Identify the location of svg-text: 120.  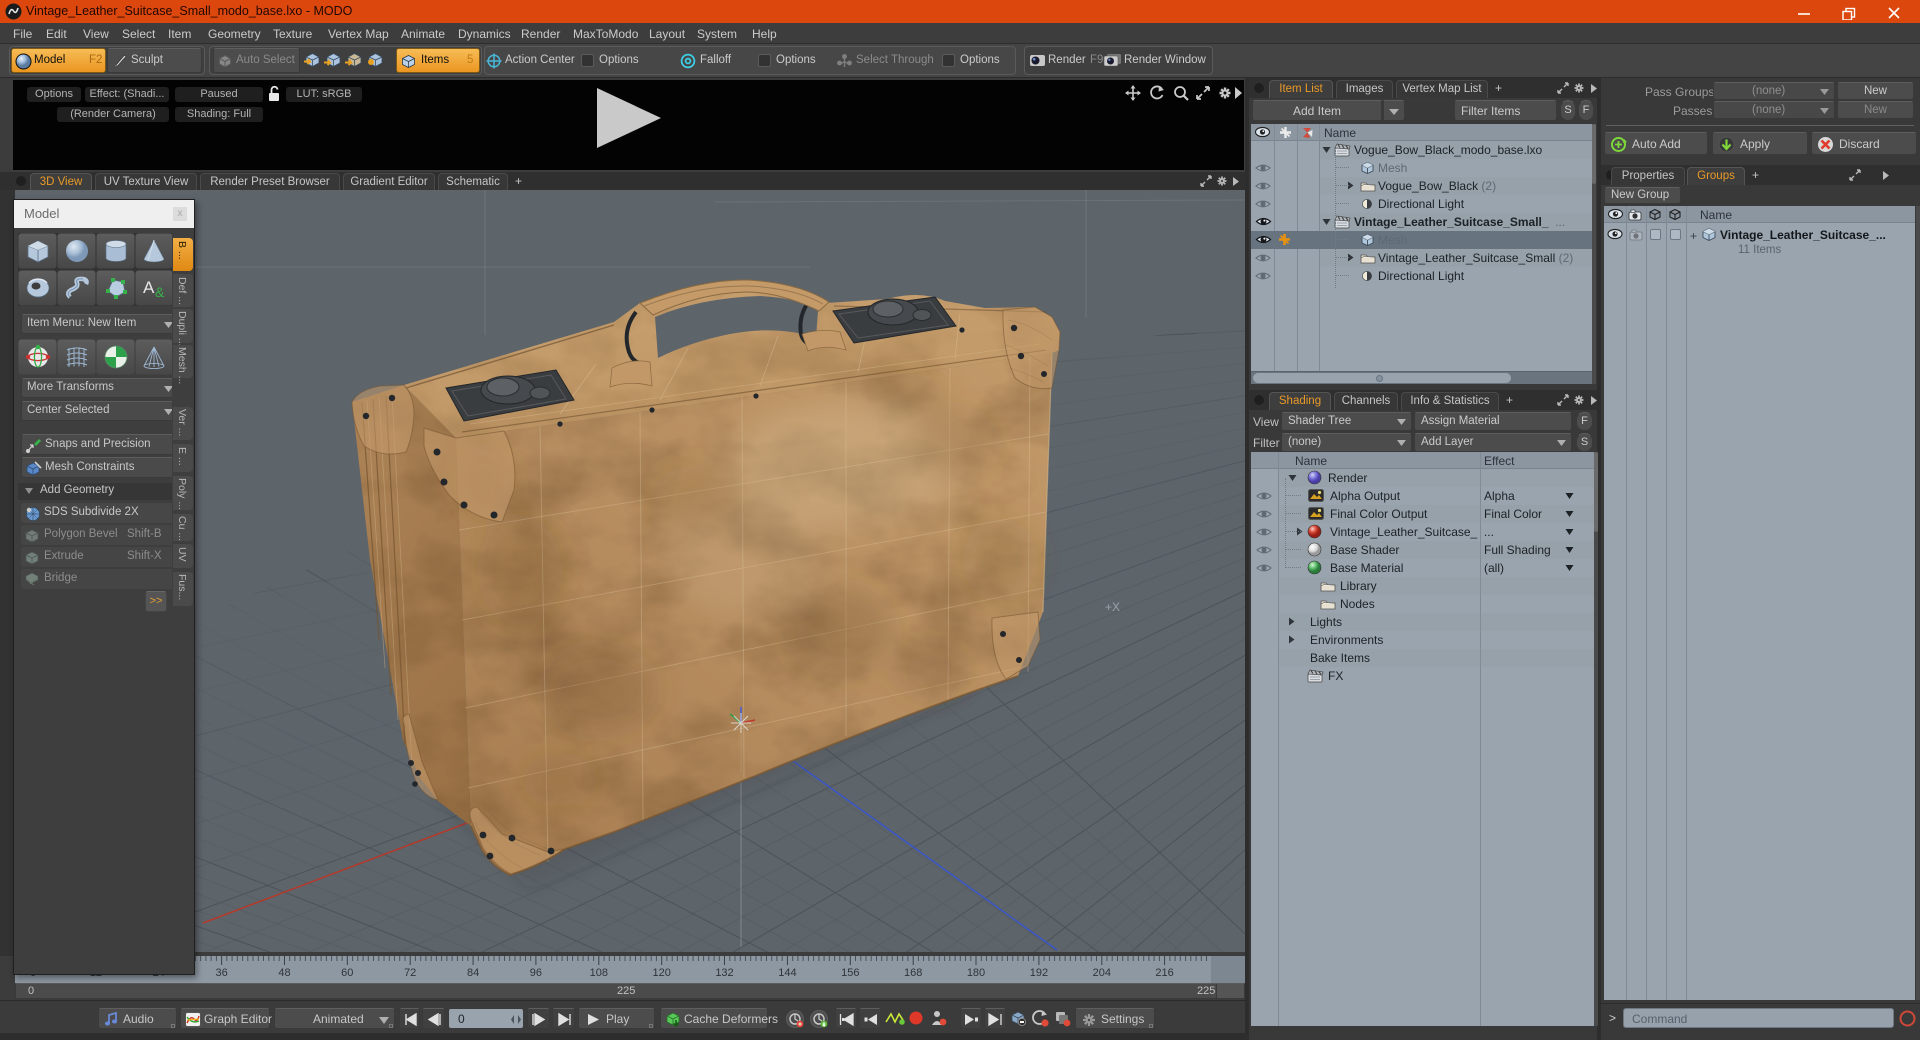
(662, 973).